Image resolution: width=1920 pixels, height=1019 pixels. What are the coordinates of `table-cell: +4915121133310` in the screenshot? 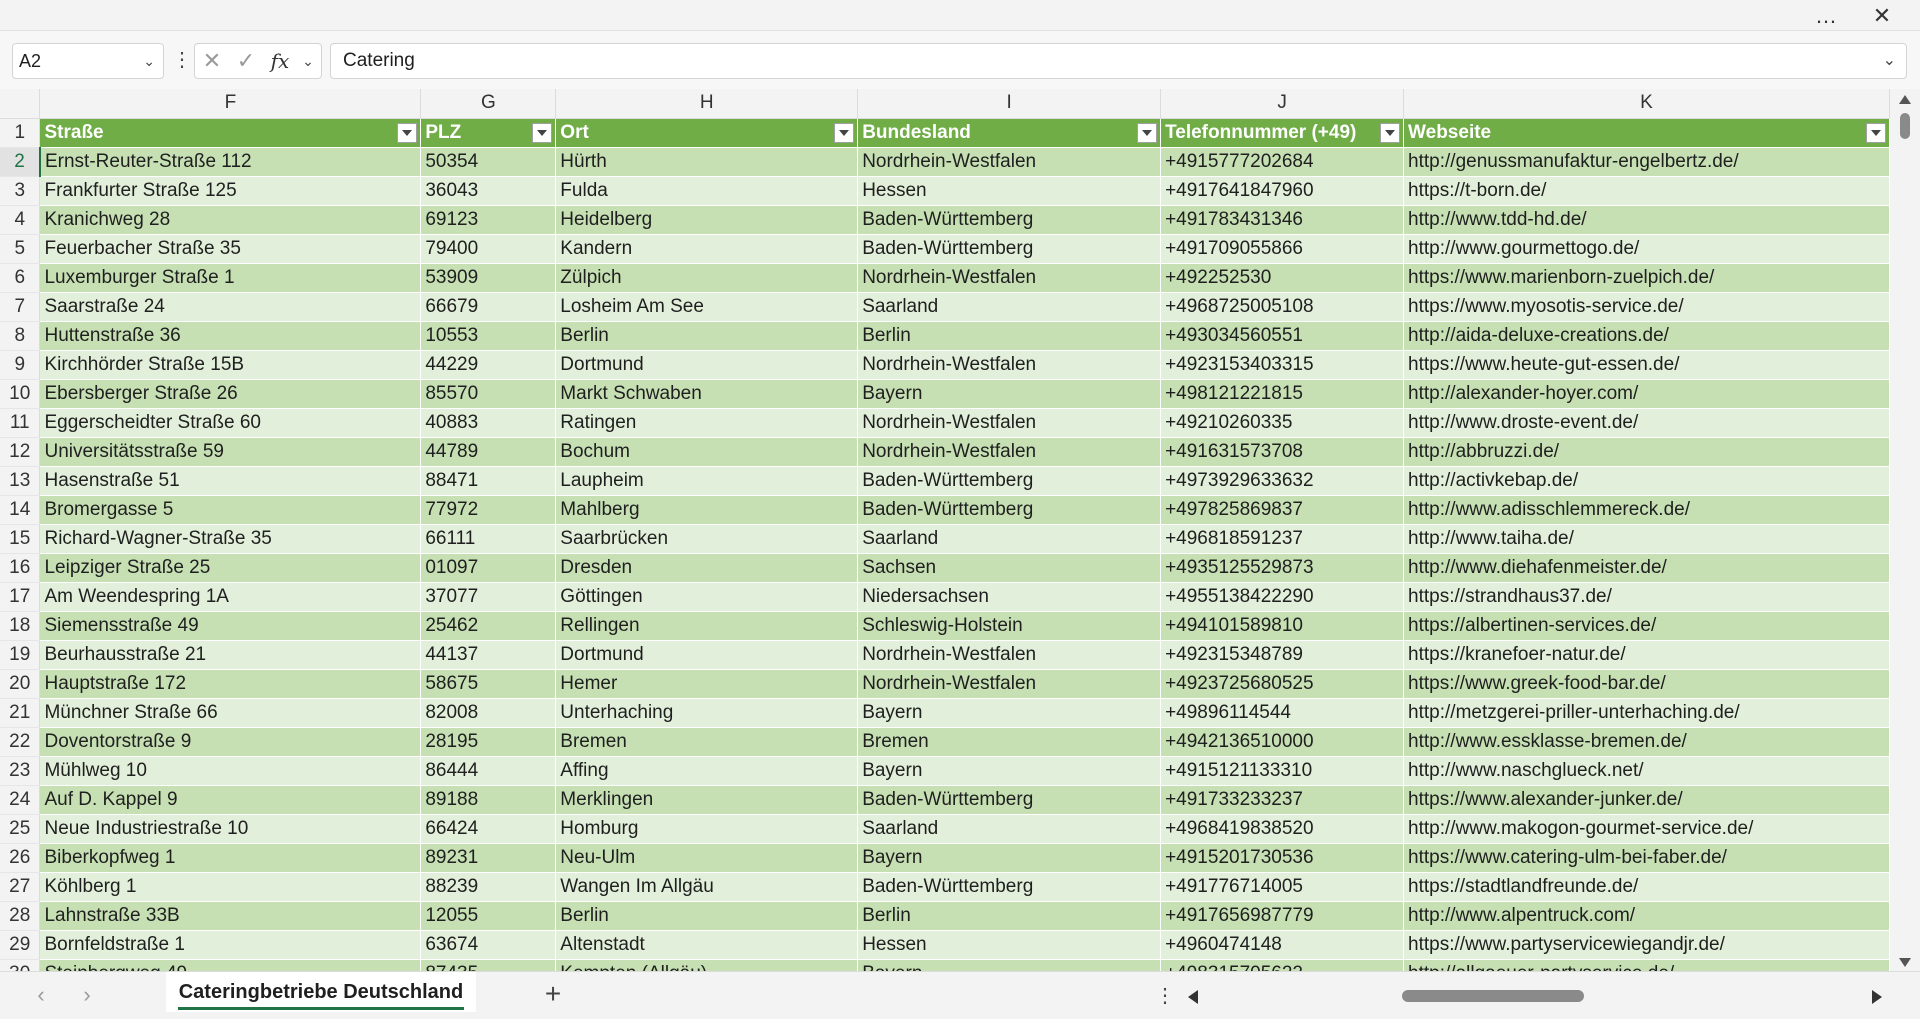 It's located at (1282, 771).